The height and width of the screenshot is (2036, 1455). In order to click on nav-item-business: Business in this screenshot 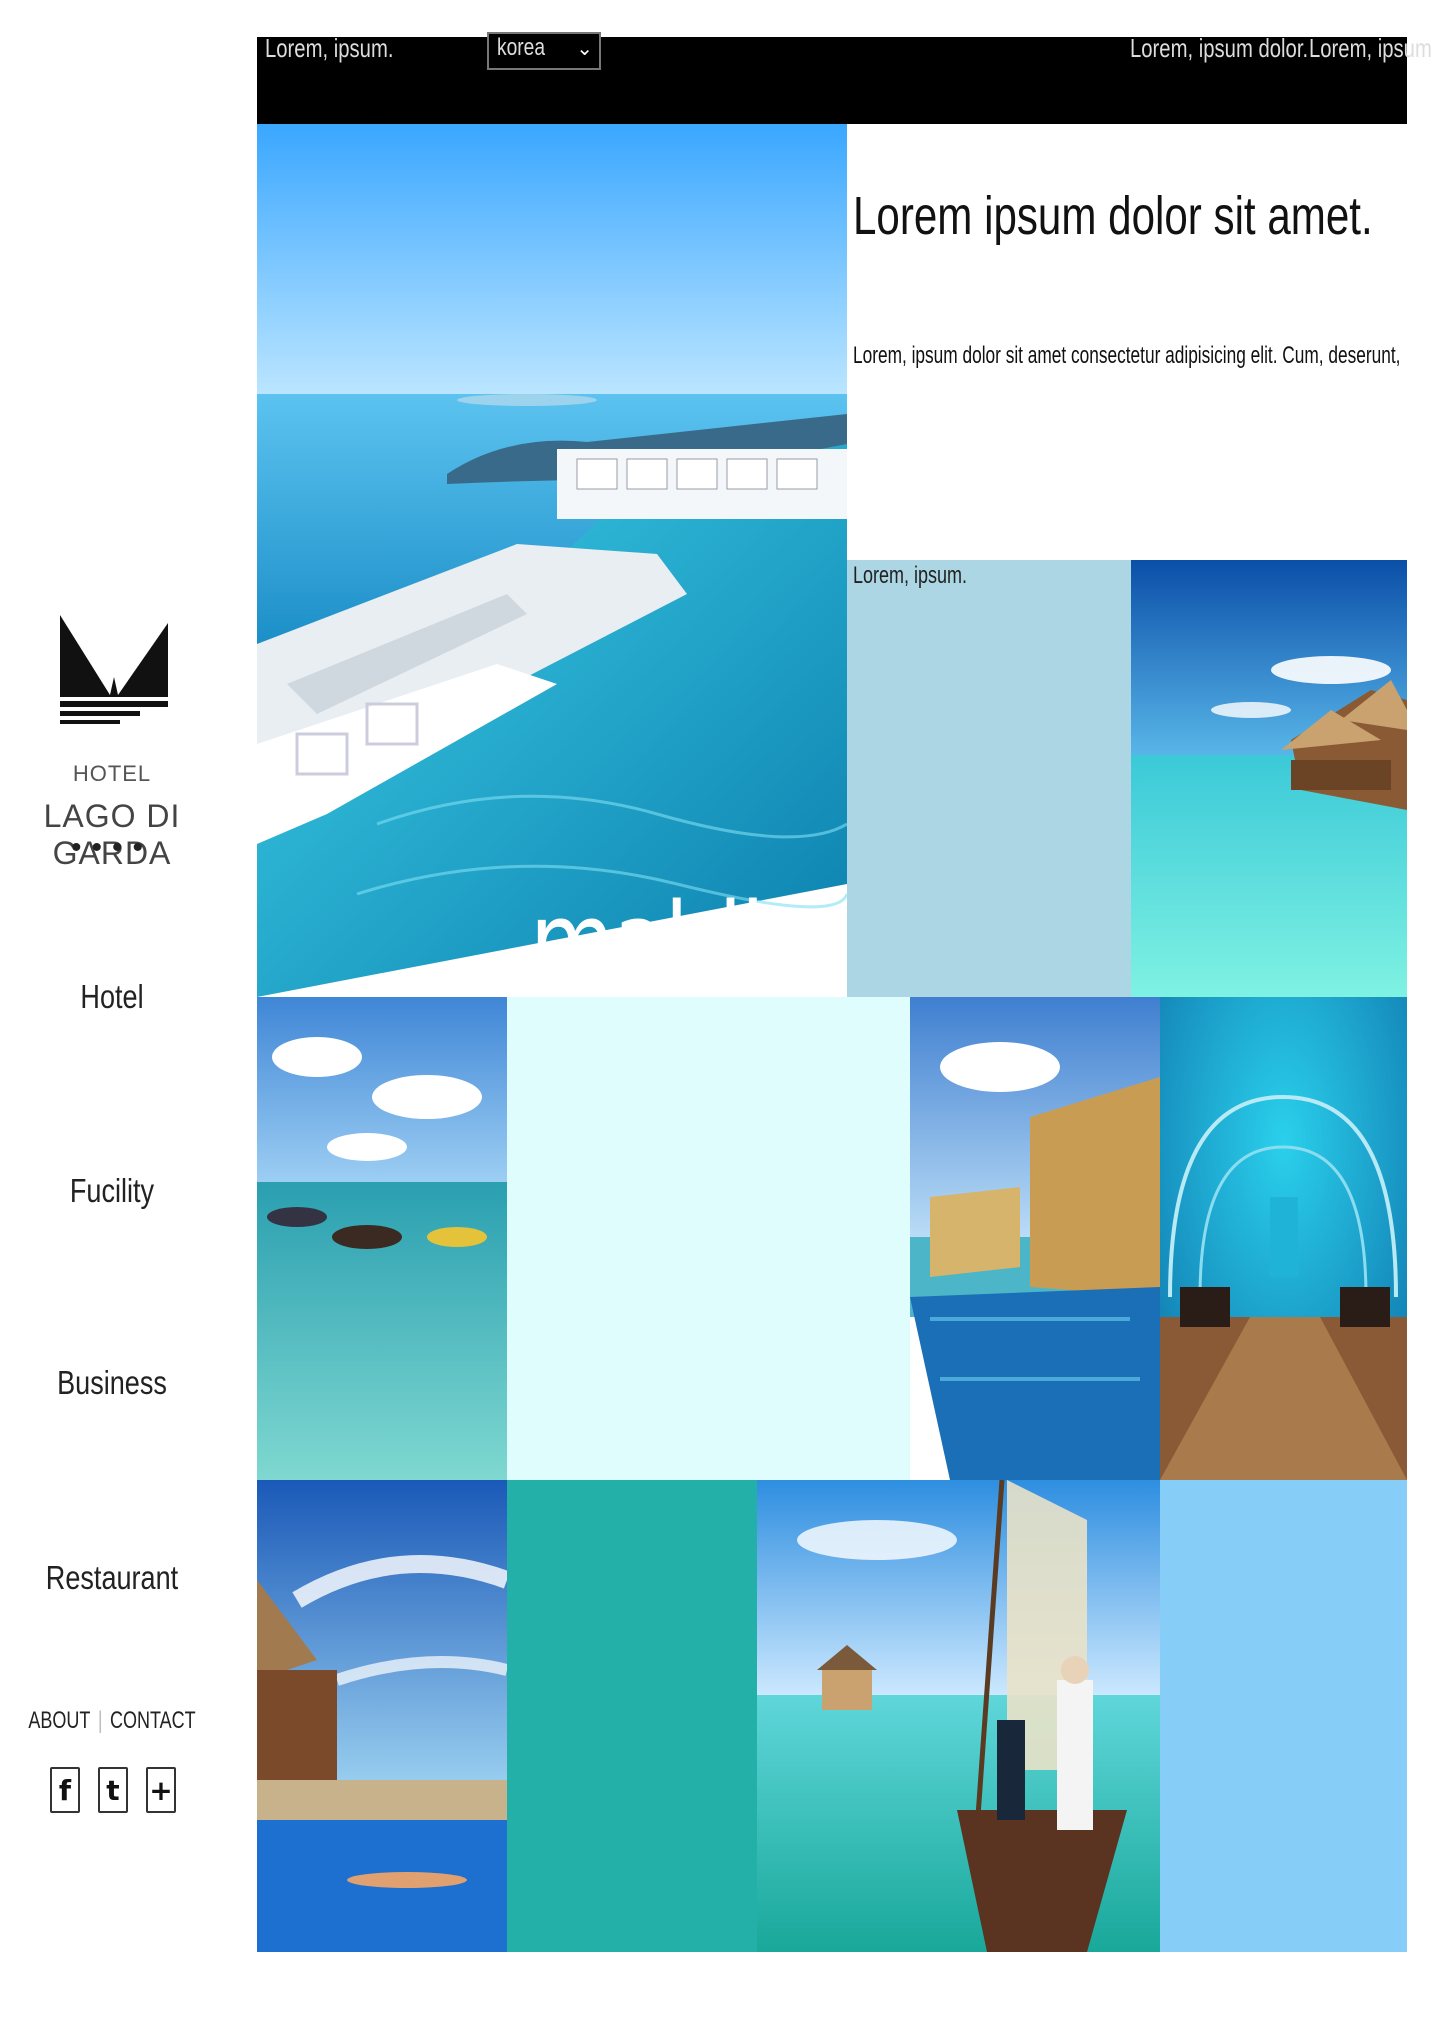, I will do `click(112, 1383)`.